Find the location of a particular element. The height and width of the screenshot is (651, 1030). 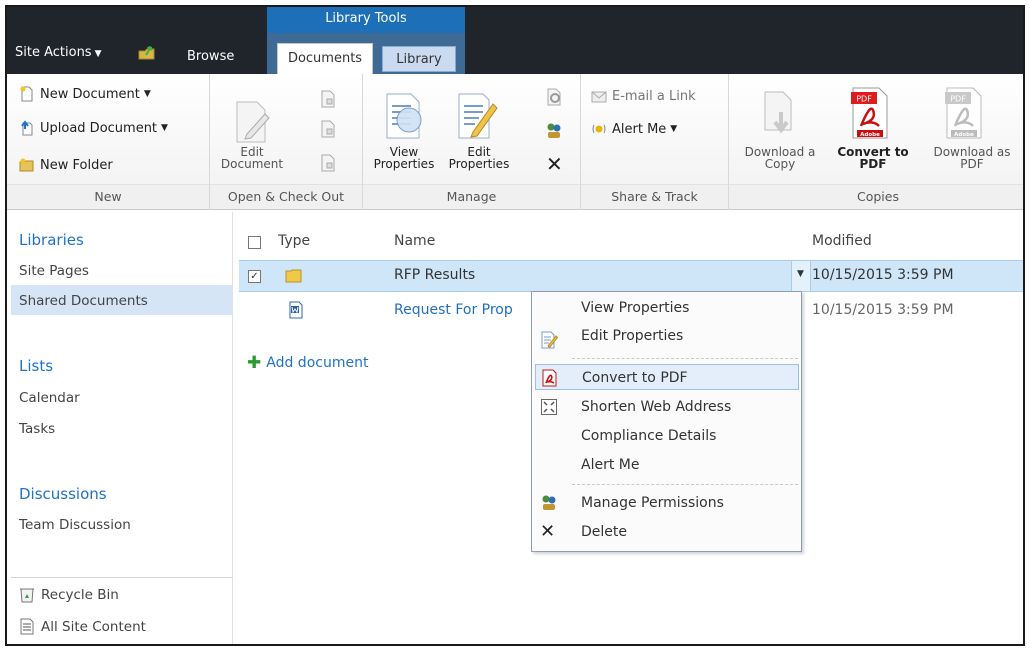

upload-icon is located at coordinates (27, 128).